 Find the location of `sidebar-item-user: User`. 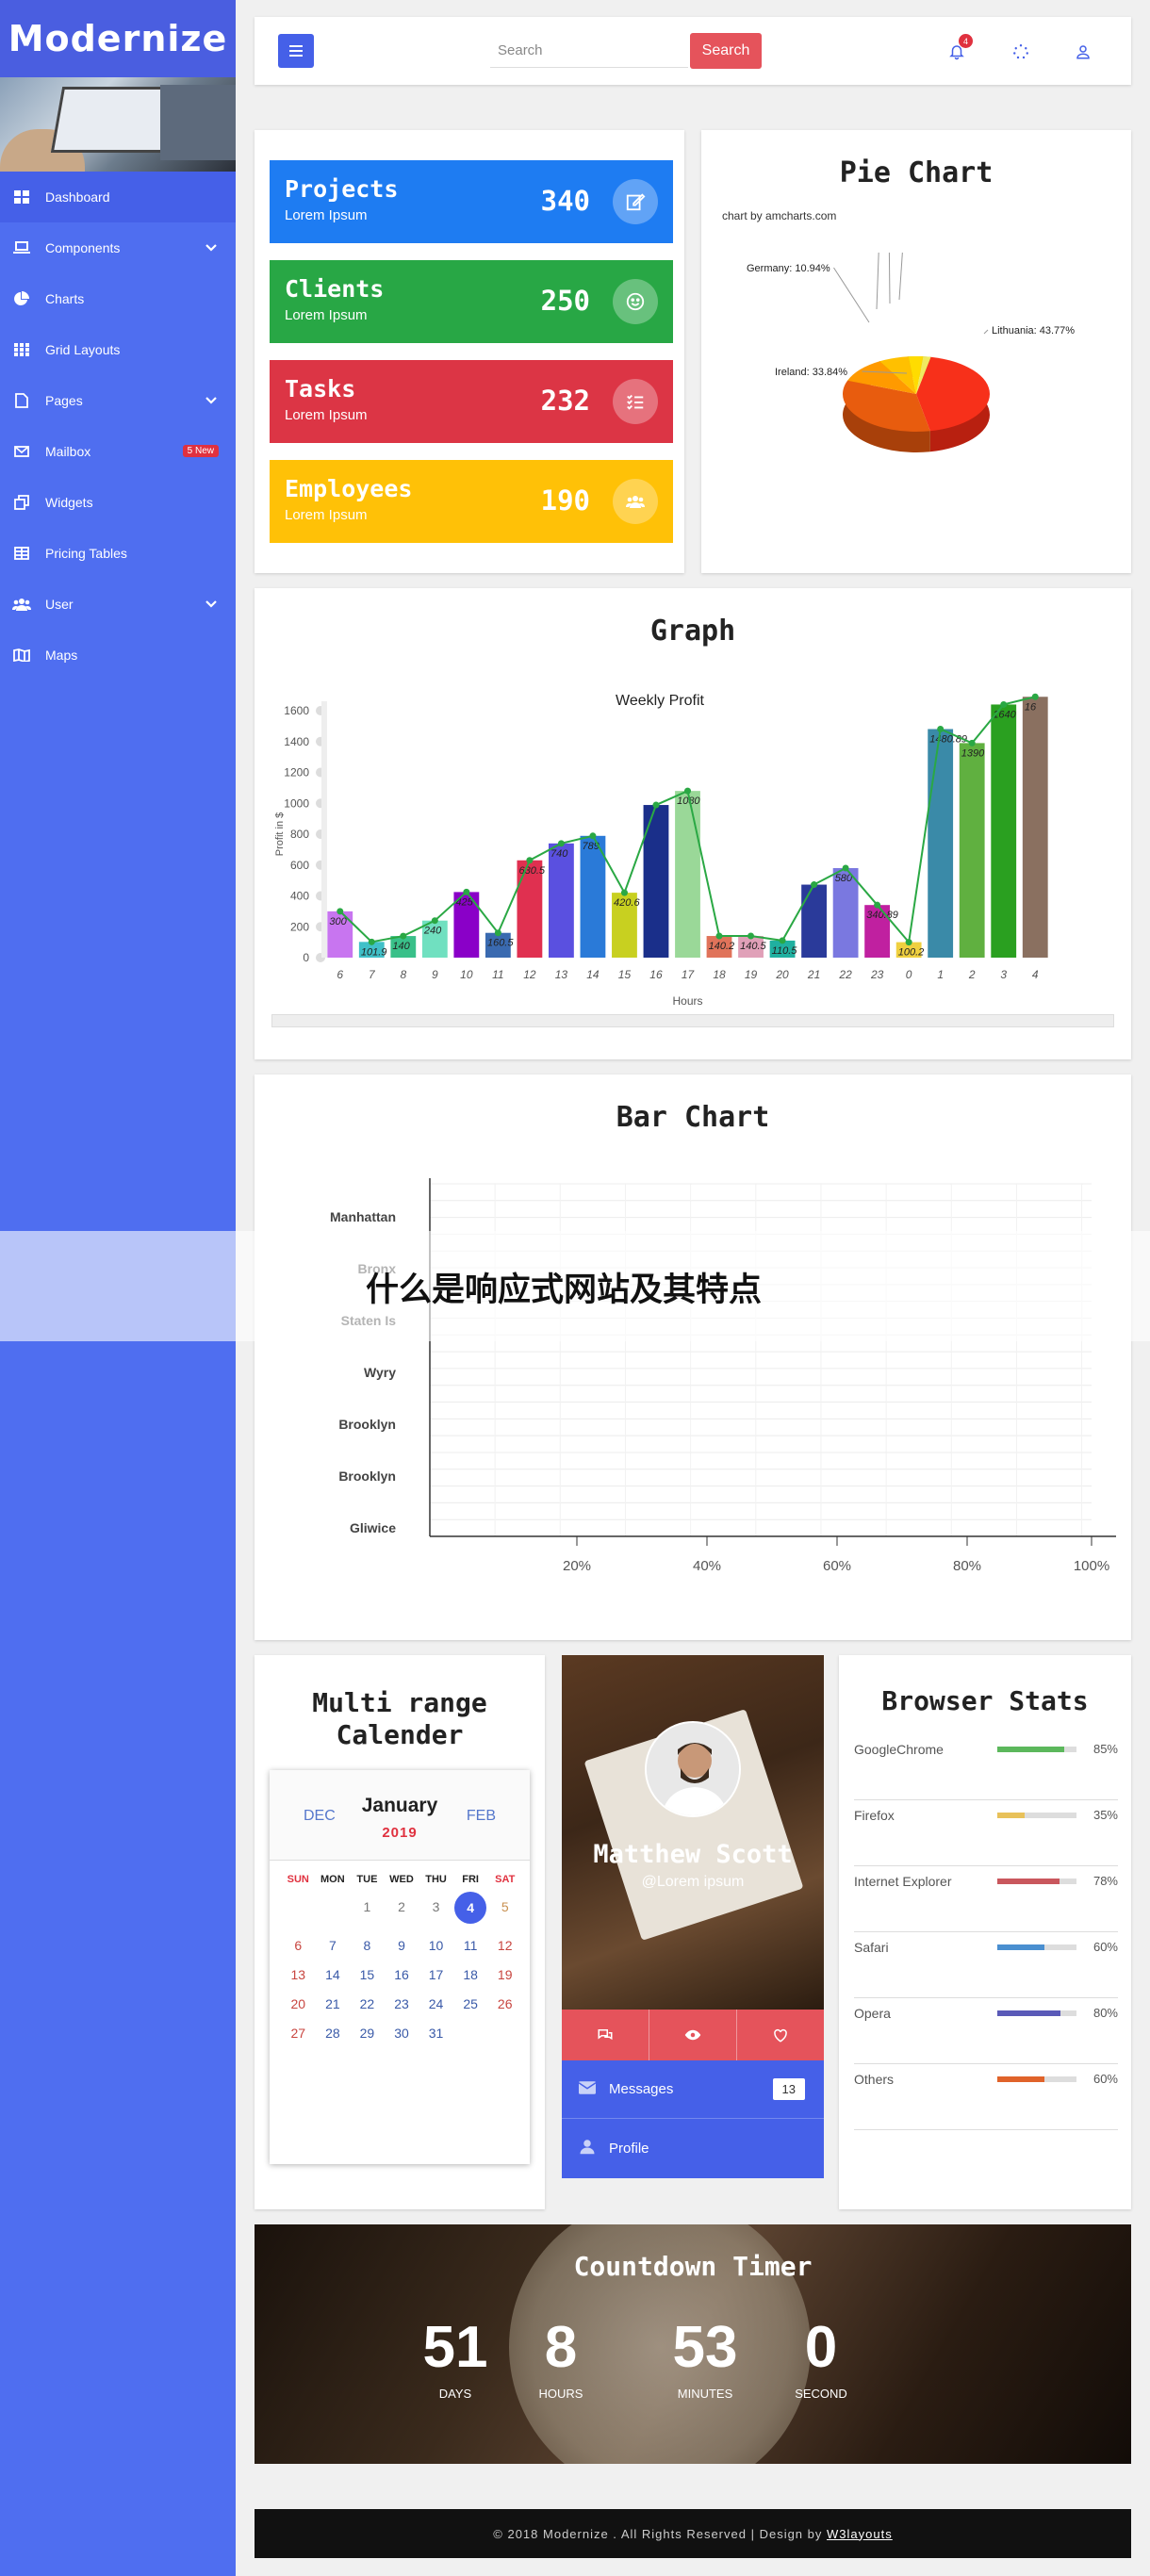

sidebar-item-user: User is located at coordinates (118, 604).